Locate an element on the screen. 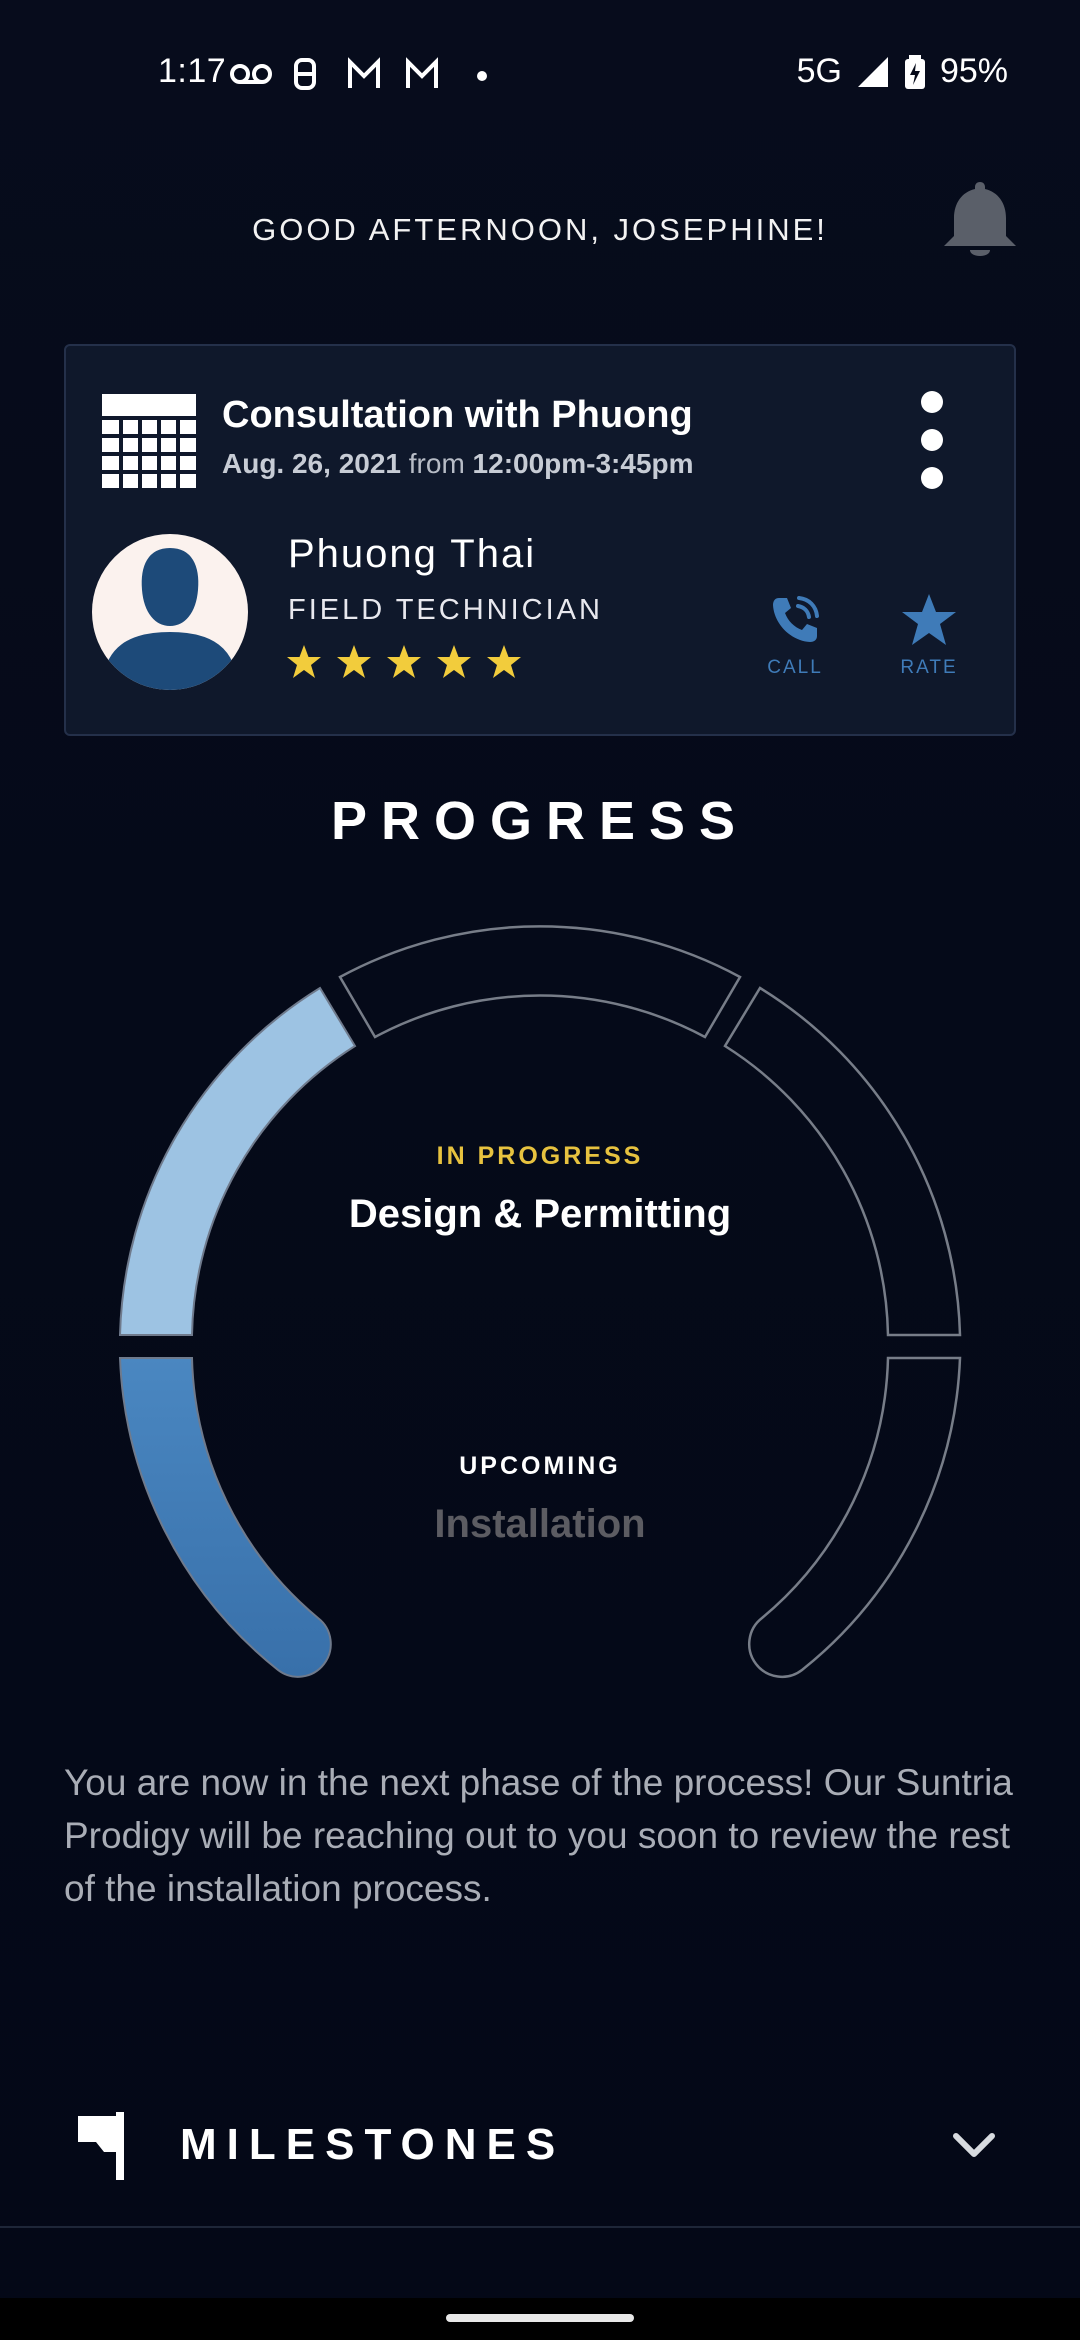  appointment-datetime: Aug. 26, 2021 from 12:00pm-3:45pm is located at coordinates (458, 464).